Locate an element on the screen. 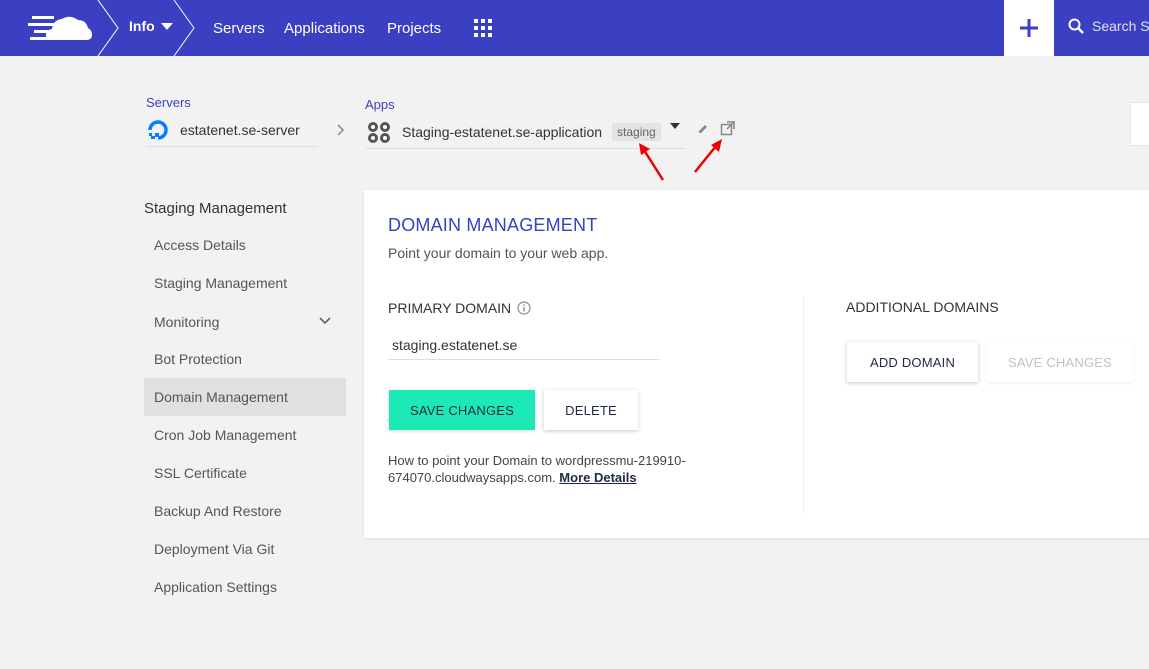 This screenshot has height=669, width=1149. sidebar-item-staging-management: Staging Management is located at coordinates (245, 283).